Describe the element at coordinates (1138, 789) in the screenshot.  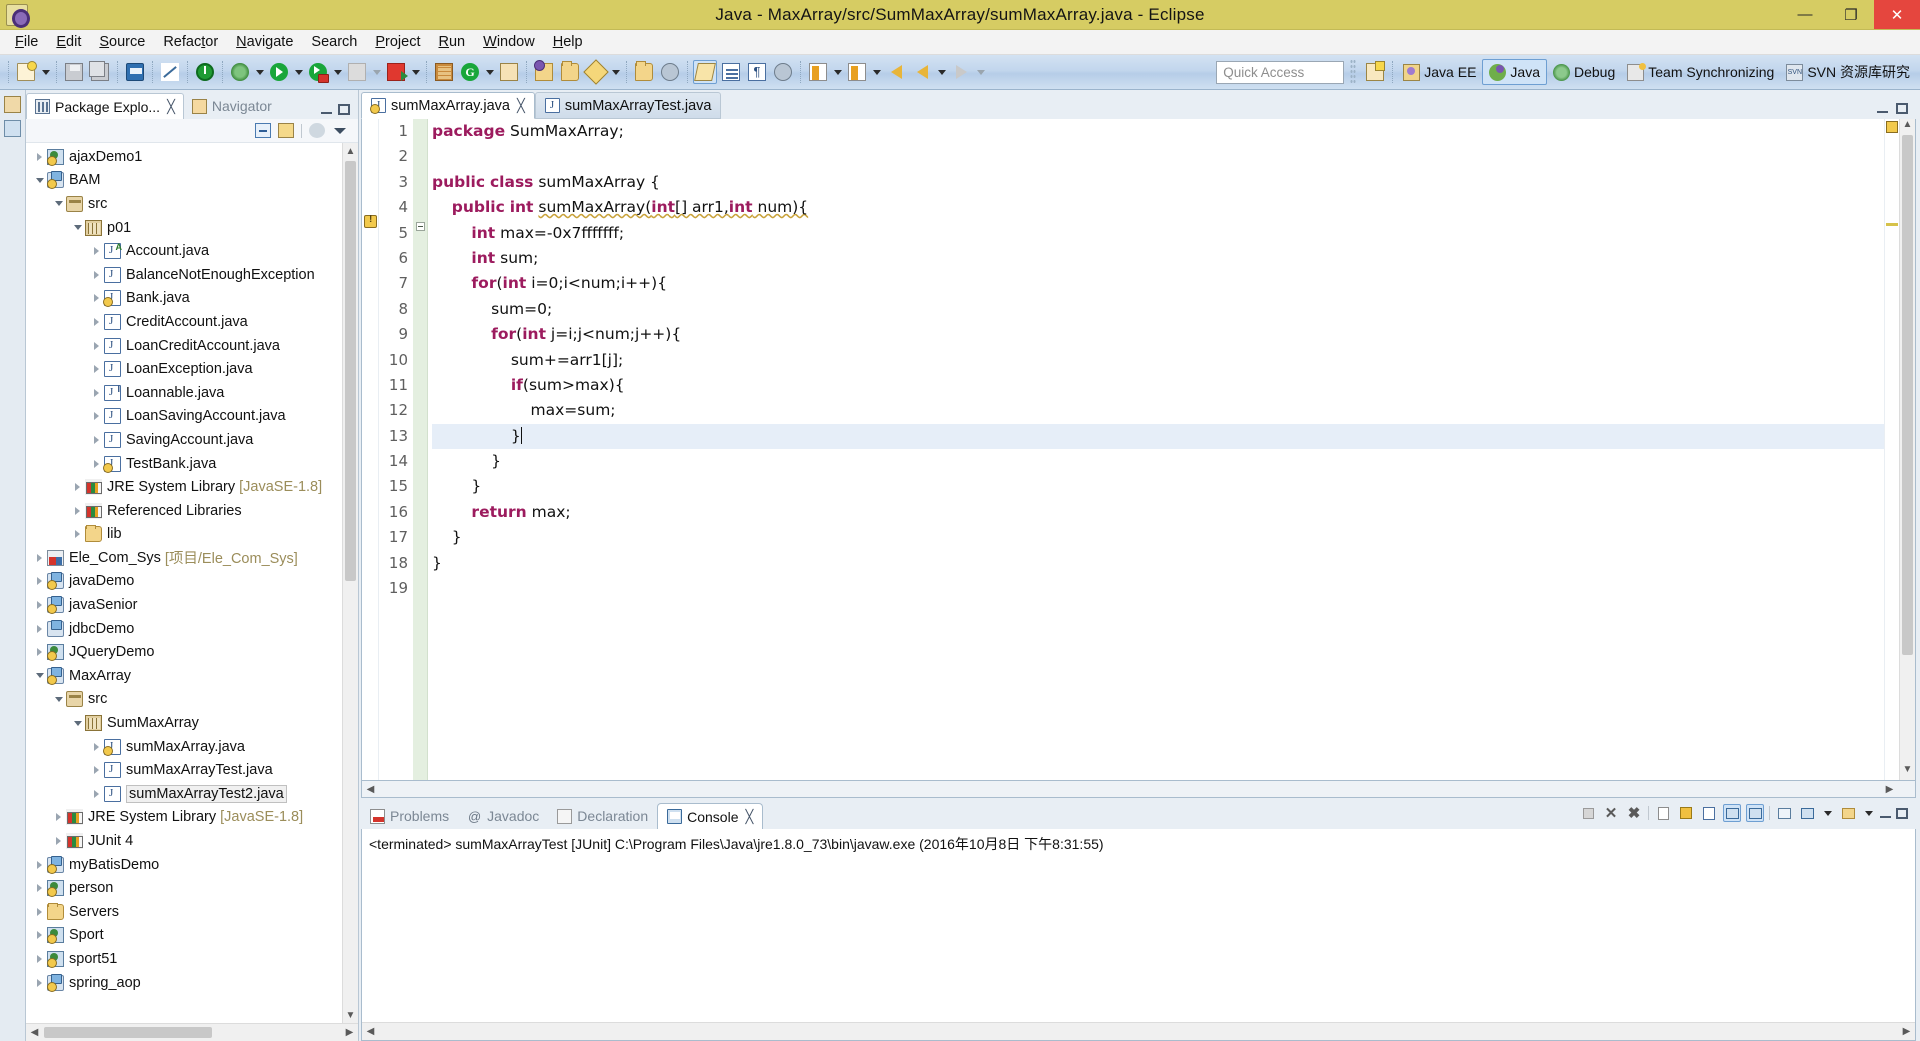
I see `editor-horizontal-scrollbar: ◀ ▶` at that location.